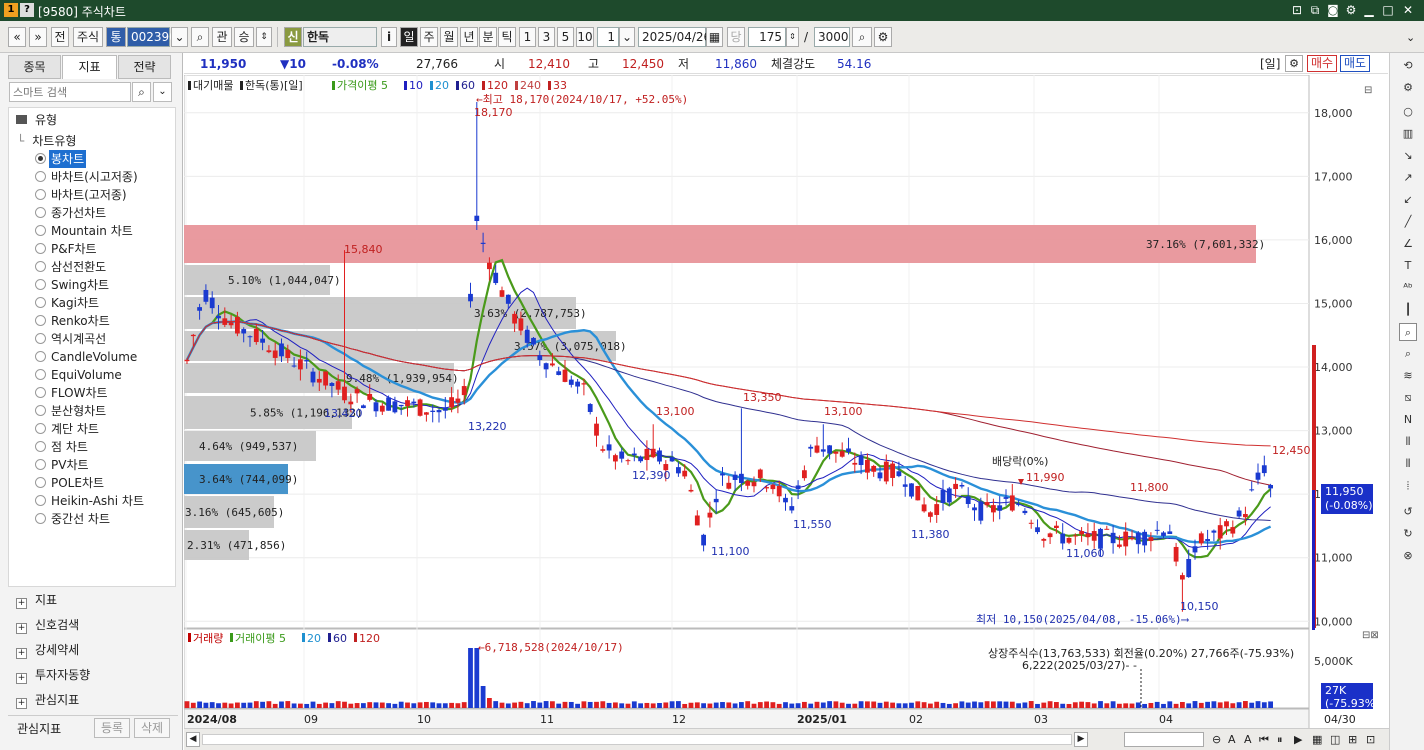  Describe the element at coordinates (1370, 739) in the screenshot. I see `chart-save-icon: ⊡` at that location.